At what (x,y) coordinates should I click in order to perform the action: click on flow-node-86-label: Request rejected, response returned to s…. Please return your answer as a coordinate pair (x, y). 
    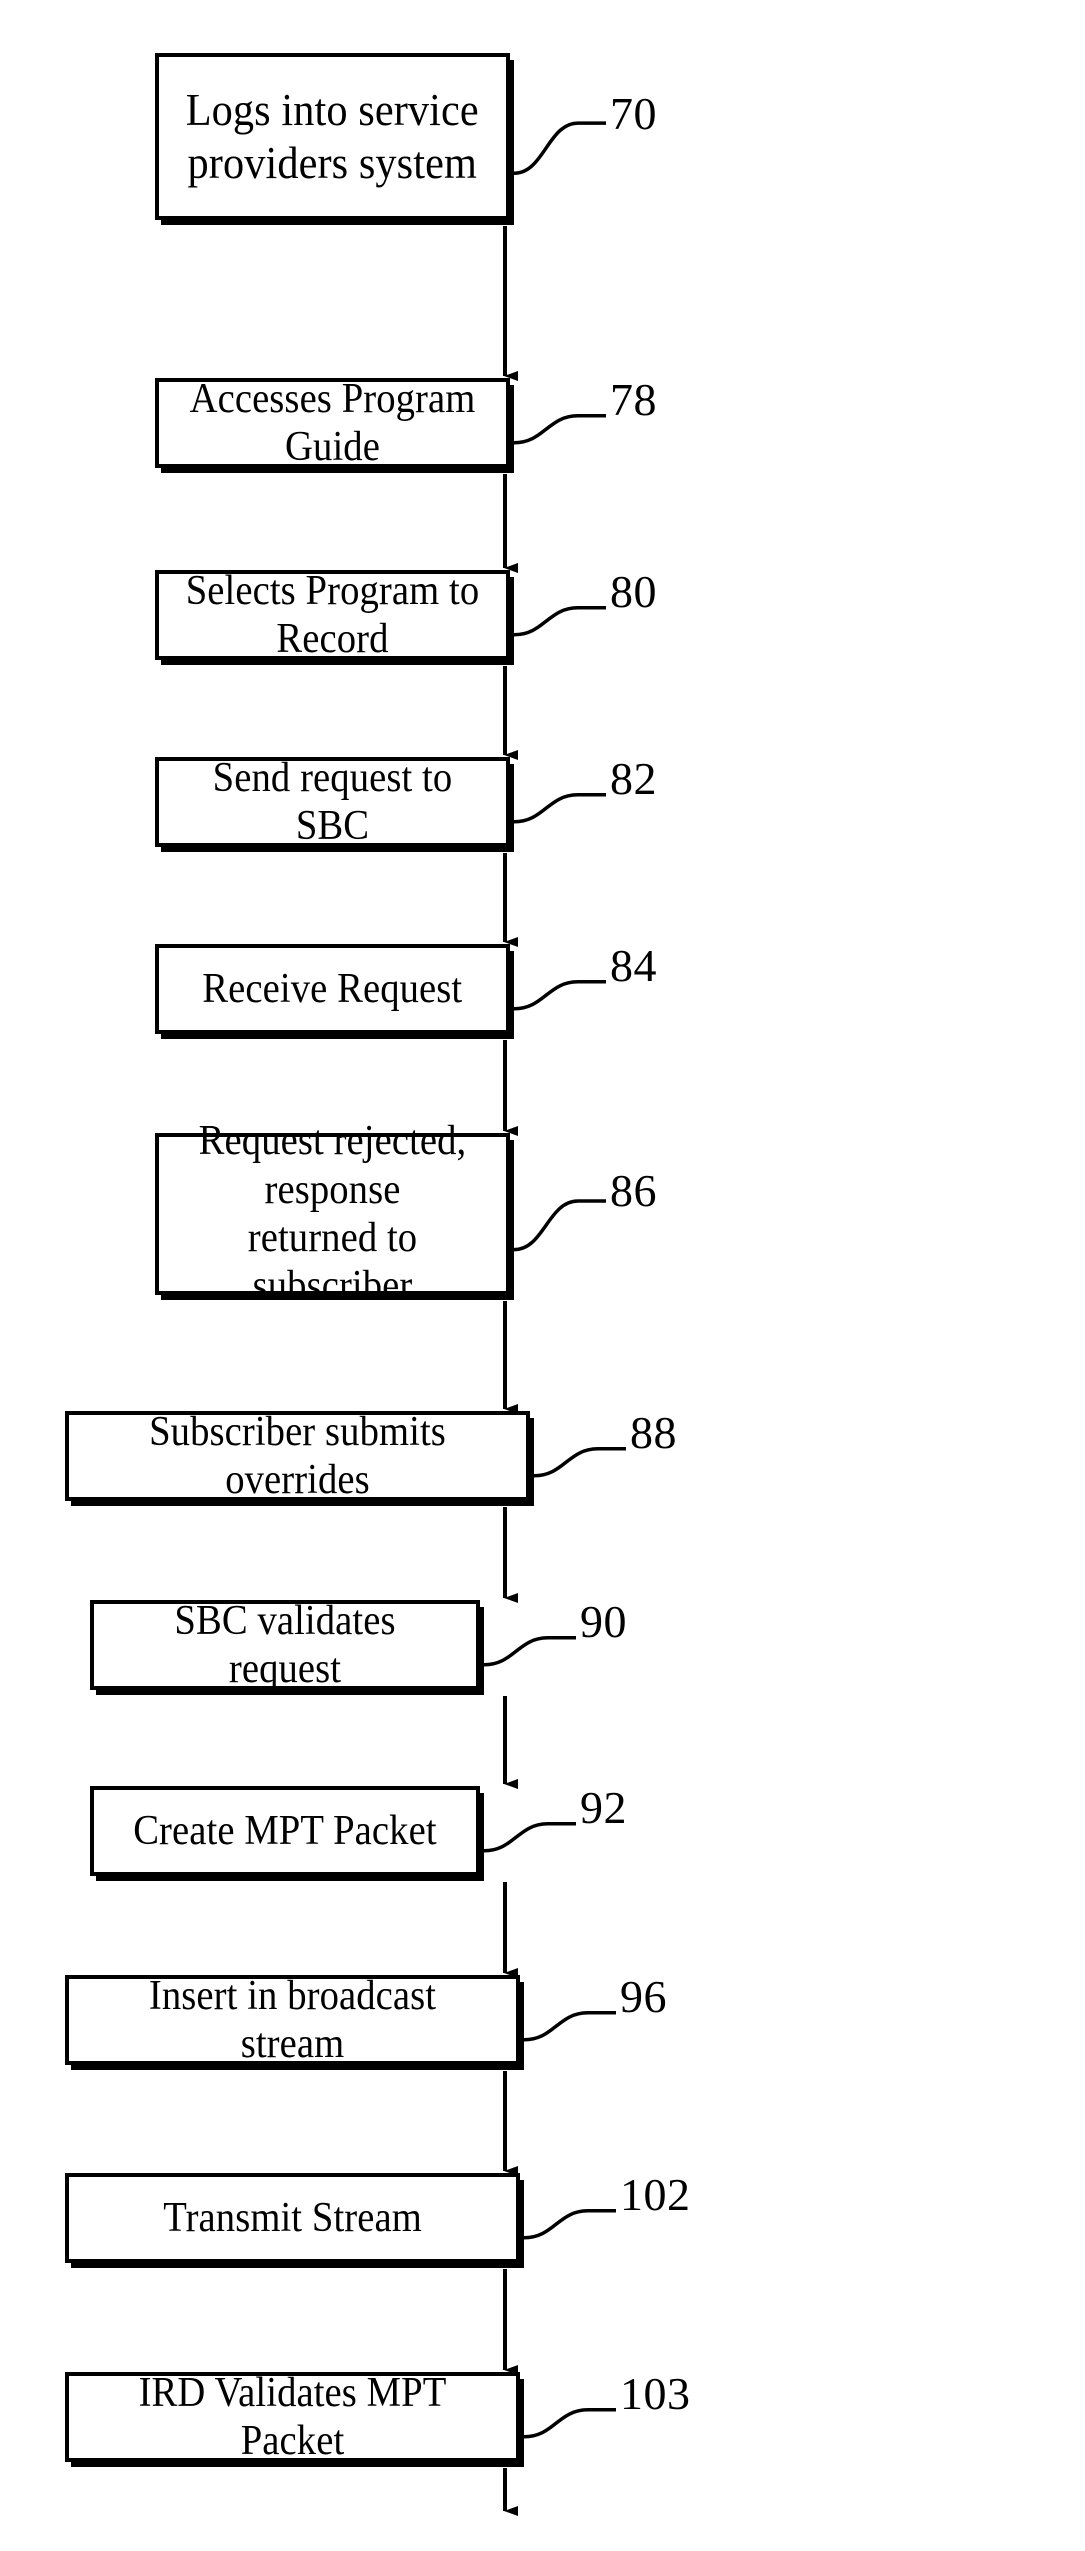
    Looking at the image, I should click on (332, 1214).